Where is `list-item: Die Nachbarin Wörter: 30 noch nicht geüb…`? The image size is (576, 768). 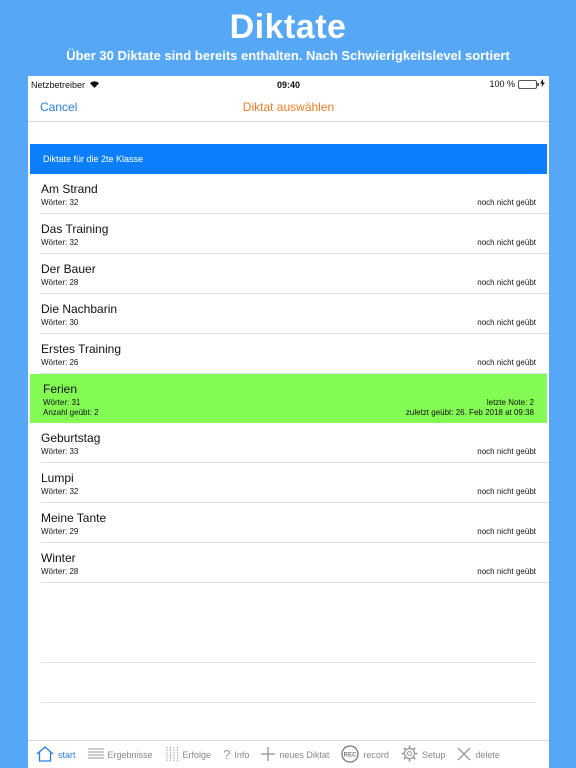 list-item: Die Nachbarin Wörter: 30 noch nicht geüb… is located at coordinates (295, 314).